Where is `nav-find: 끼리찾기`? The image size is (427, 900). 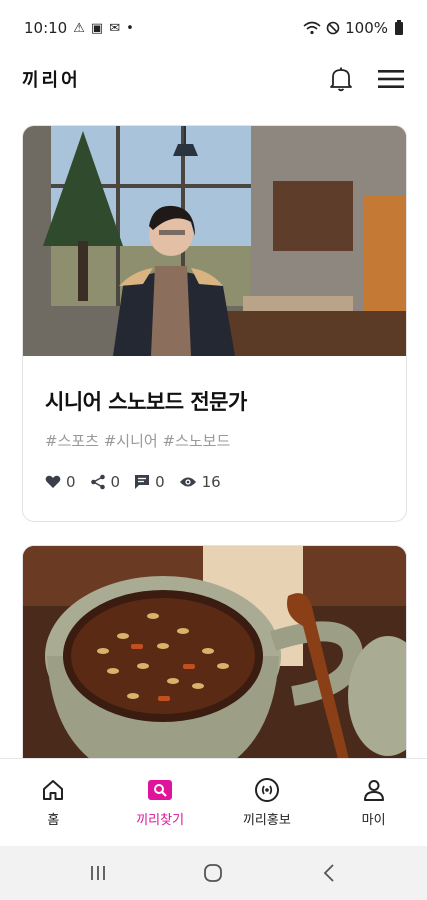
nav-find: 끼리찾기 is located at coordinates (160, 802).